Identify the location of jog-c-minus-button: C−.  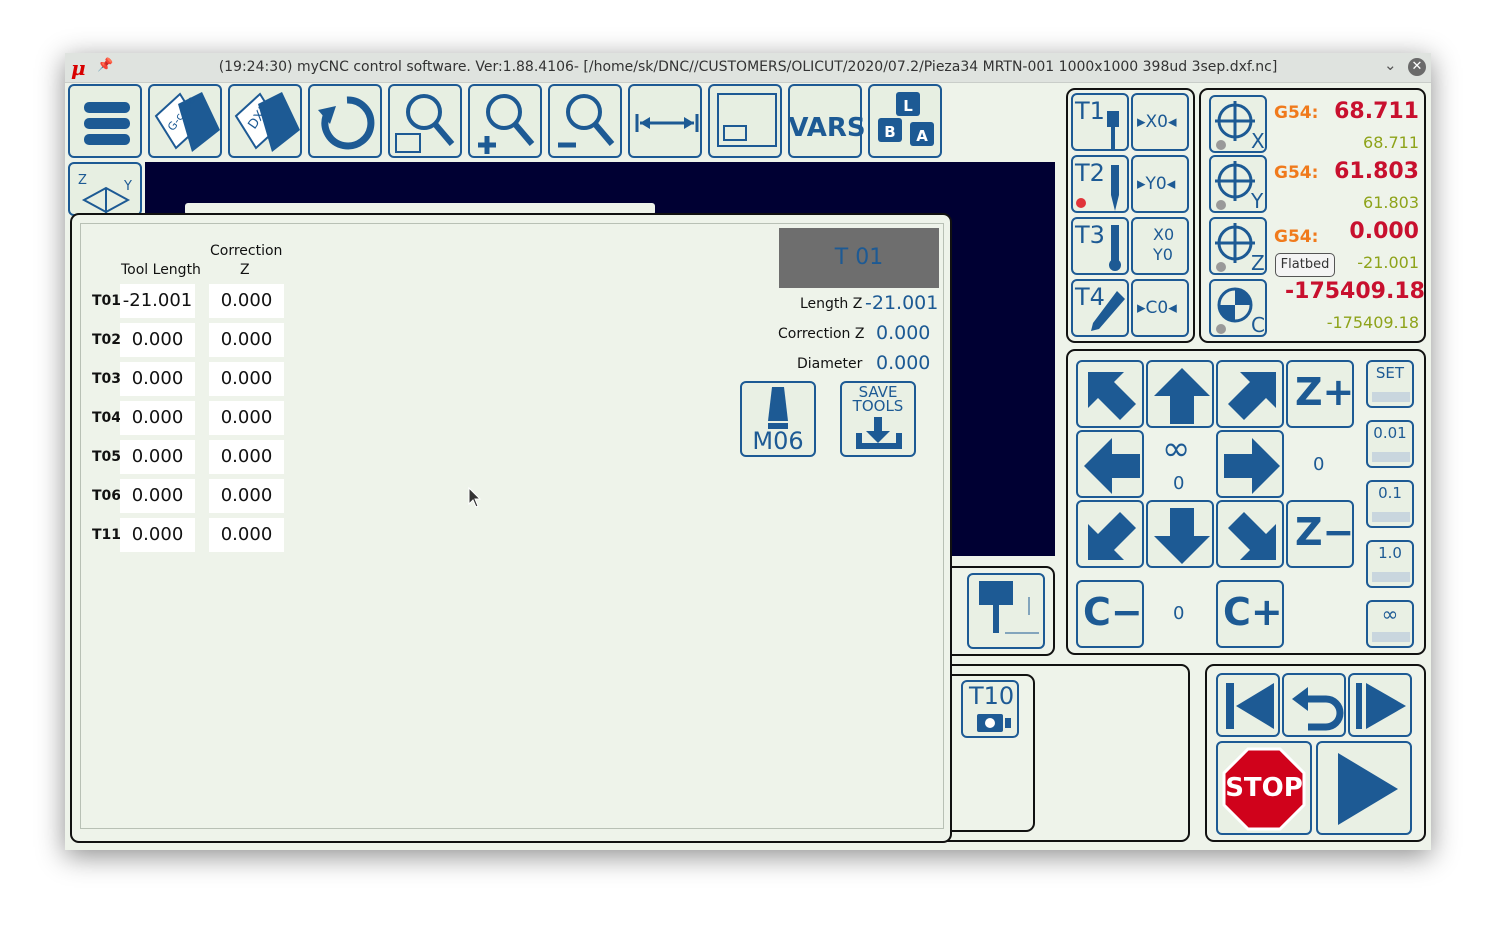
(1110, 614).